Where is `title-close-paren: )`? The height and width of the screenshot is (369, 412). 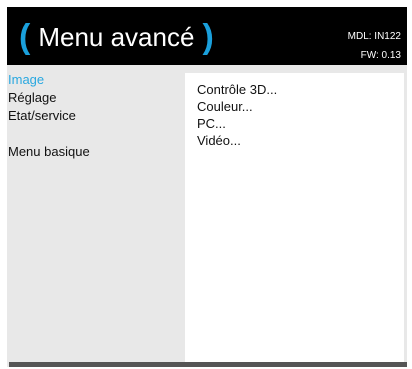 title-close-paren: ) is located at coordinates (208, 37).